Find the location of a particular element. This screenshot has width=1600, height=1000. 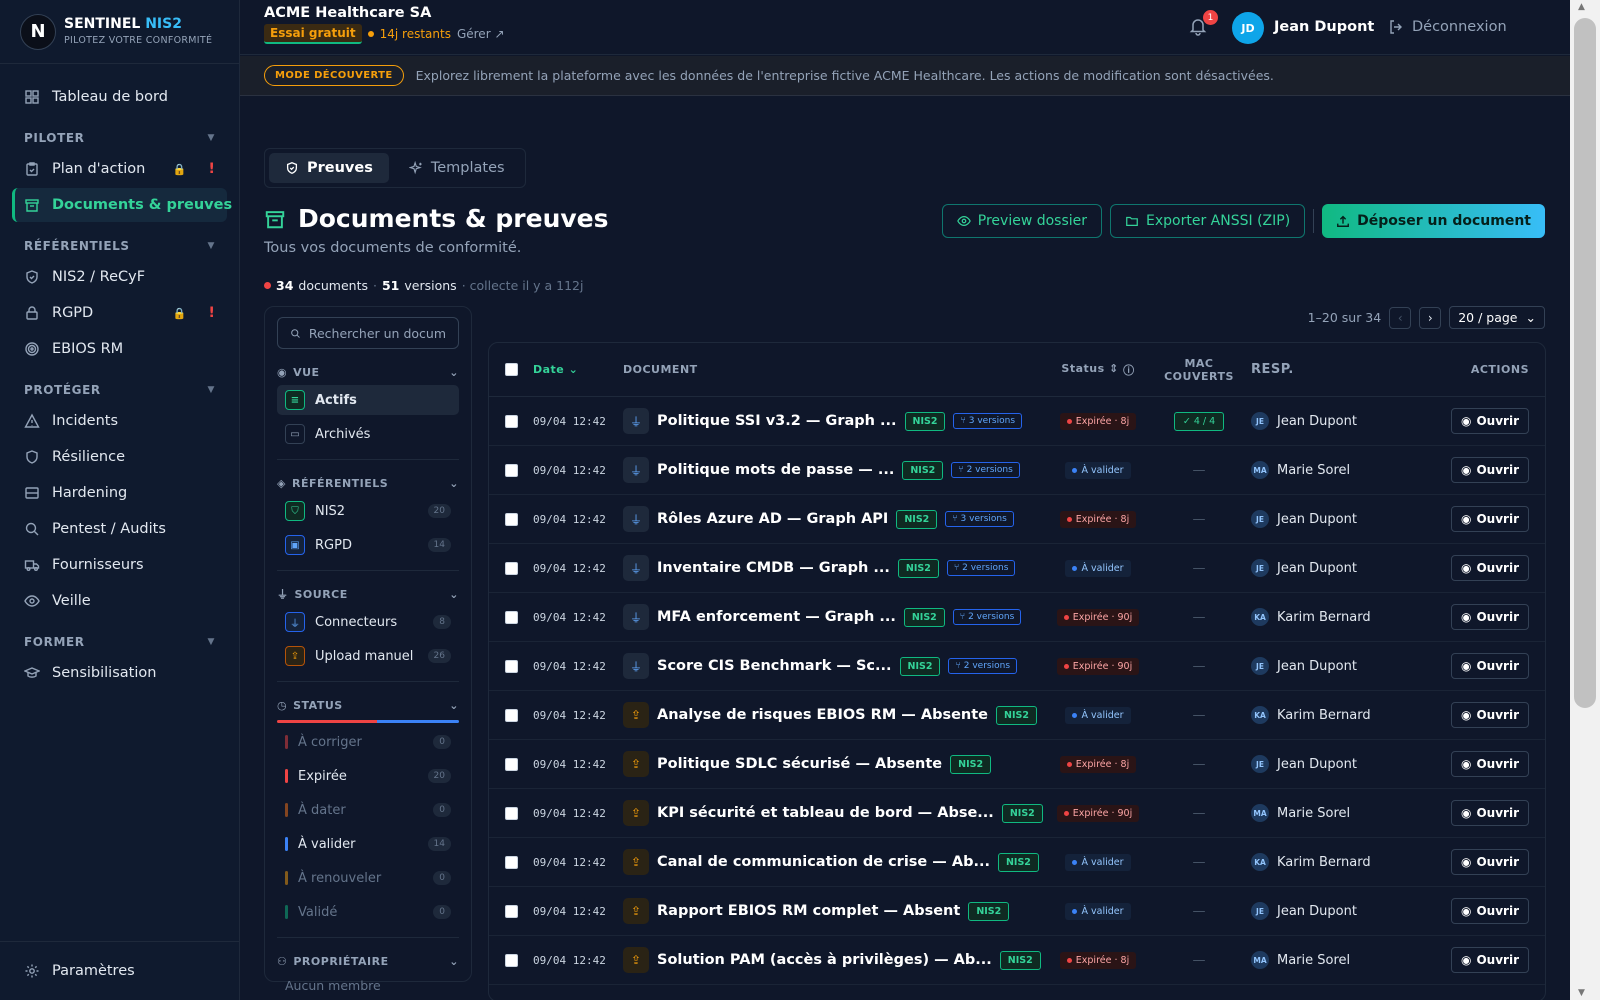

filter-section-status: ◷ STATUS ⌄ is located at coordinates (368, 705).